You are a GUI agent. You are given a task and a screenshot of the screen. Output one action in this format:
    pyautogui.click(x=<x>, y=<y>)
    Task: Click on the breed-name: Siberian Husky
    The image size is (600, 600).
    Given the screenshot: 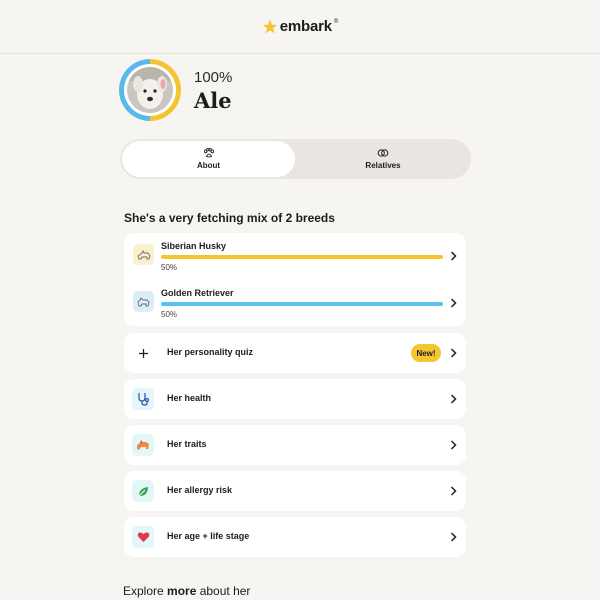 What is the action you would take?
    pyautogui.click(x=194, y=246)
    